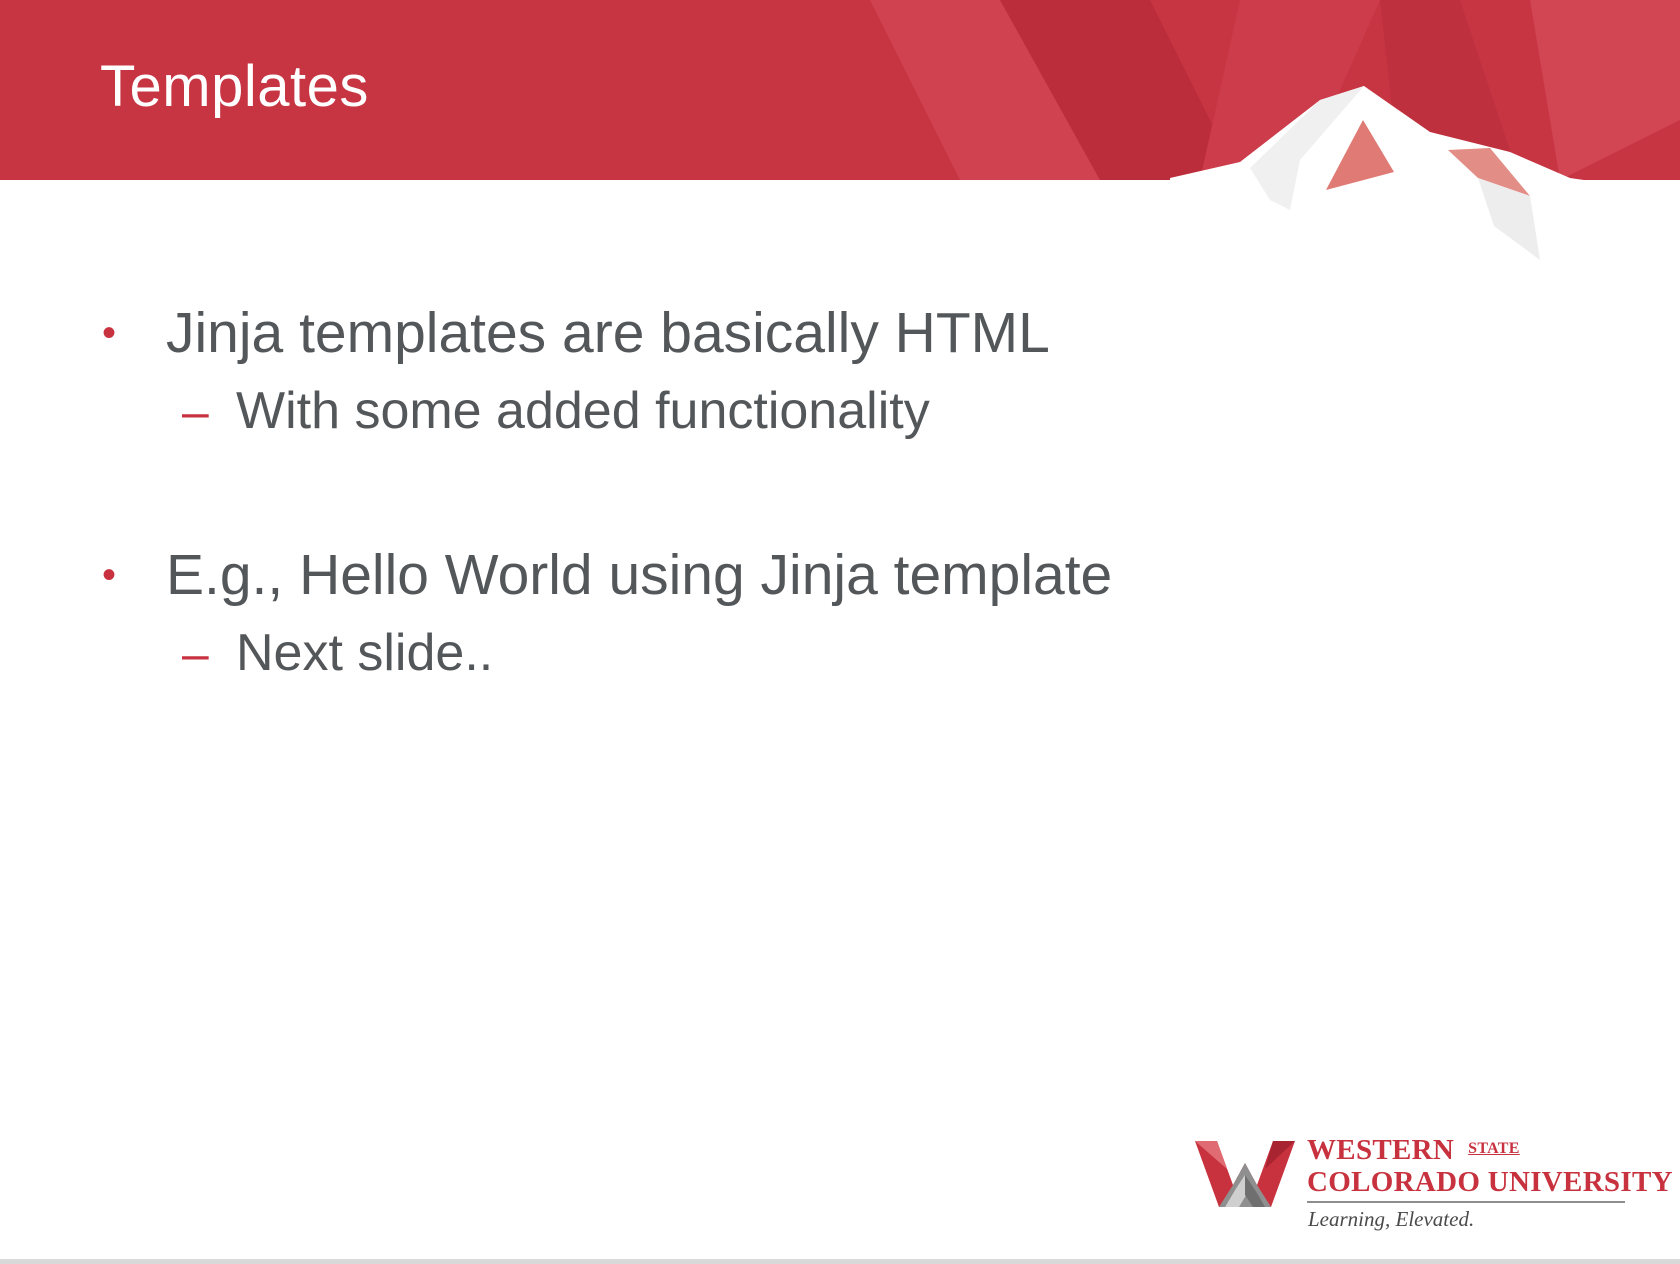  What do you see at coordinates (365, 653) in the screenshot?
I see `sub-bullet-text: Next slide..` at bounding box center [365, 653].